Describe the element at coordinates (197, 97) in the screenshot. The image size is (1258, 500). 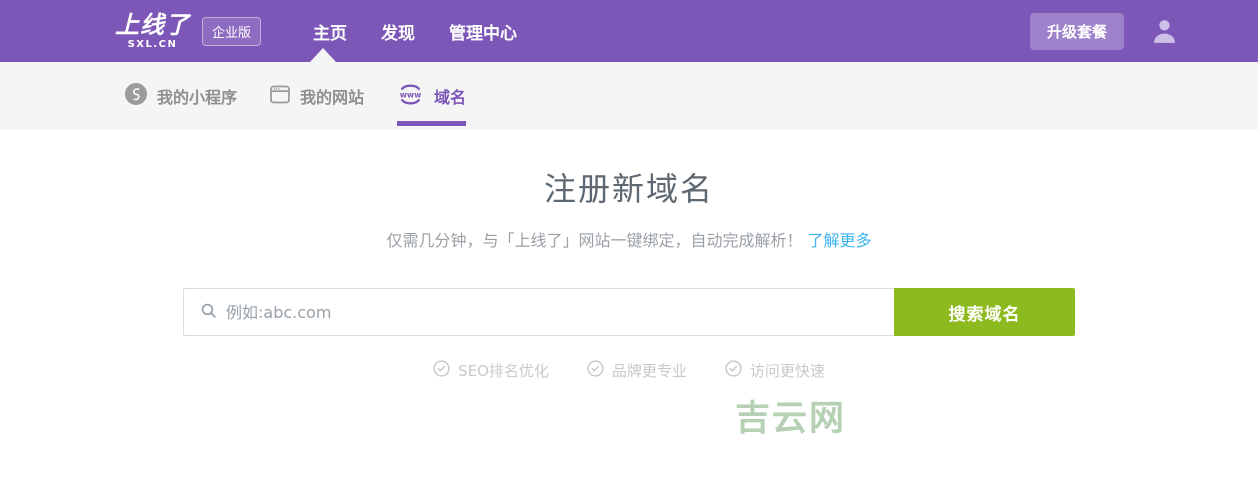
I see `tab-label: 我的小程序` at that location.